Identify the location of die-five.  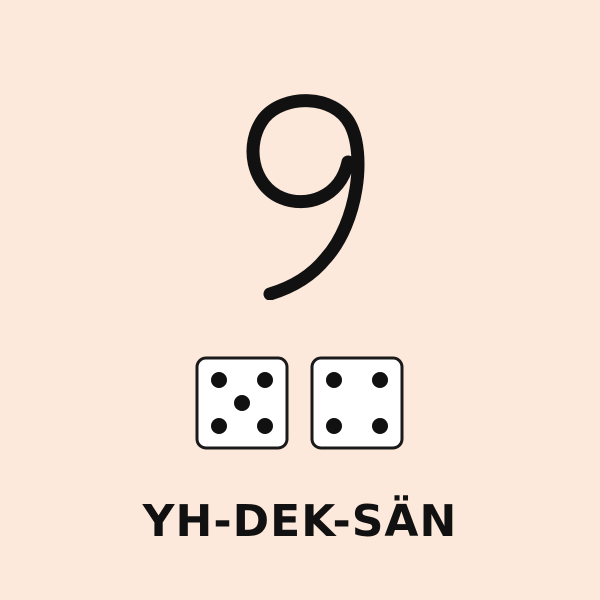
(242, 403).